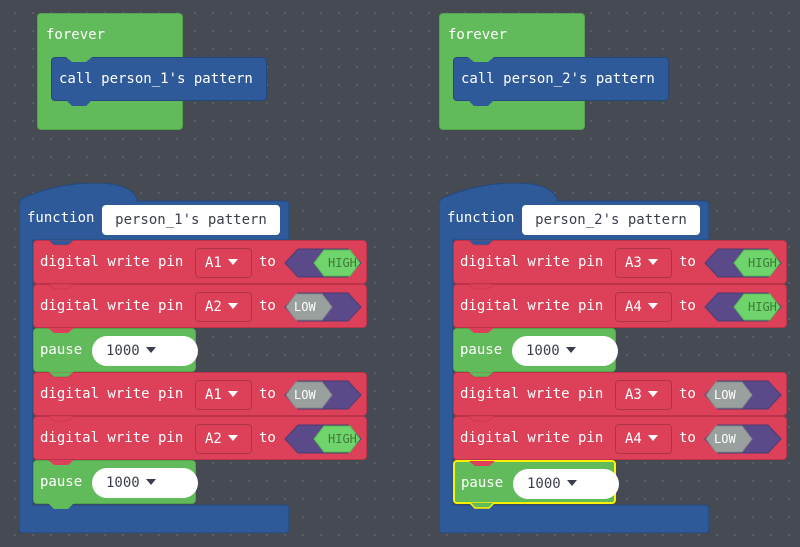 The width and height of the screenshot is (800, 547). I want to click on digital-write-block: digital write pin A3 to LOW, so click(620, 394).